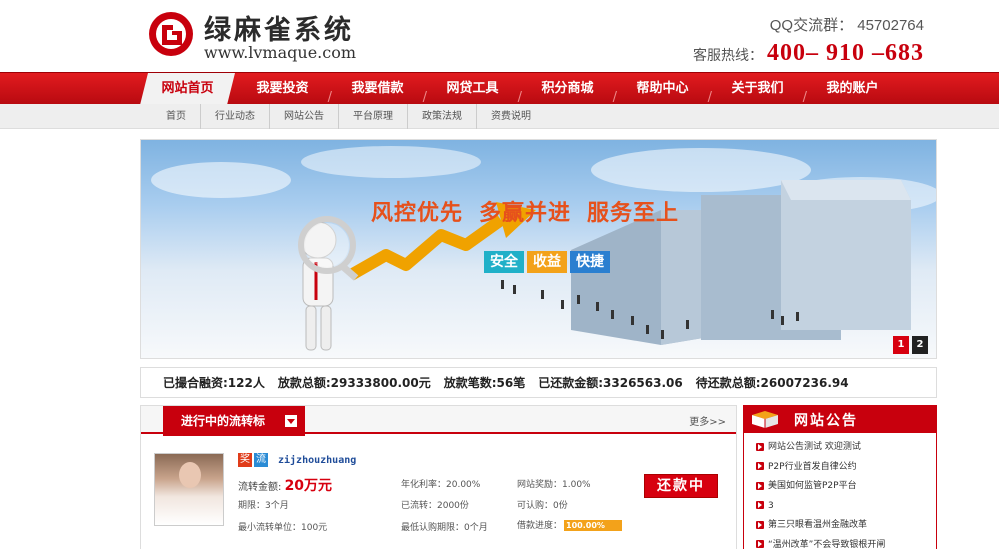  I want to click on notice-item: 3, so click(845, 507).